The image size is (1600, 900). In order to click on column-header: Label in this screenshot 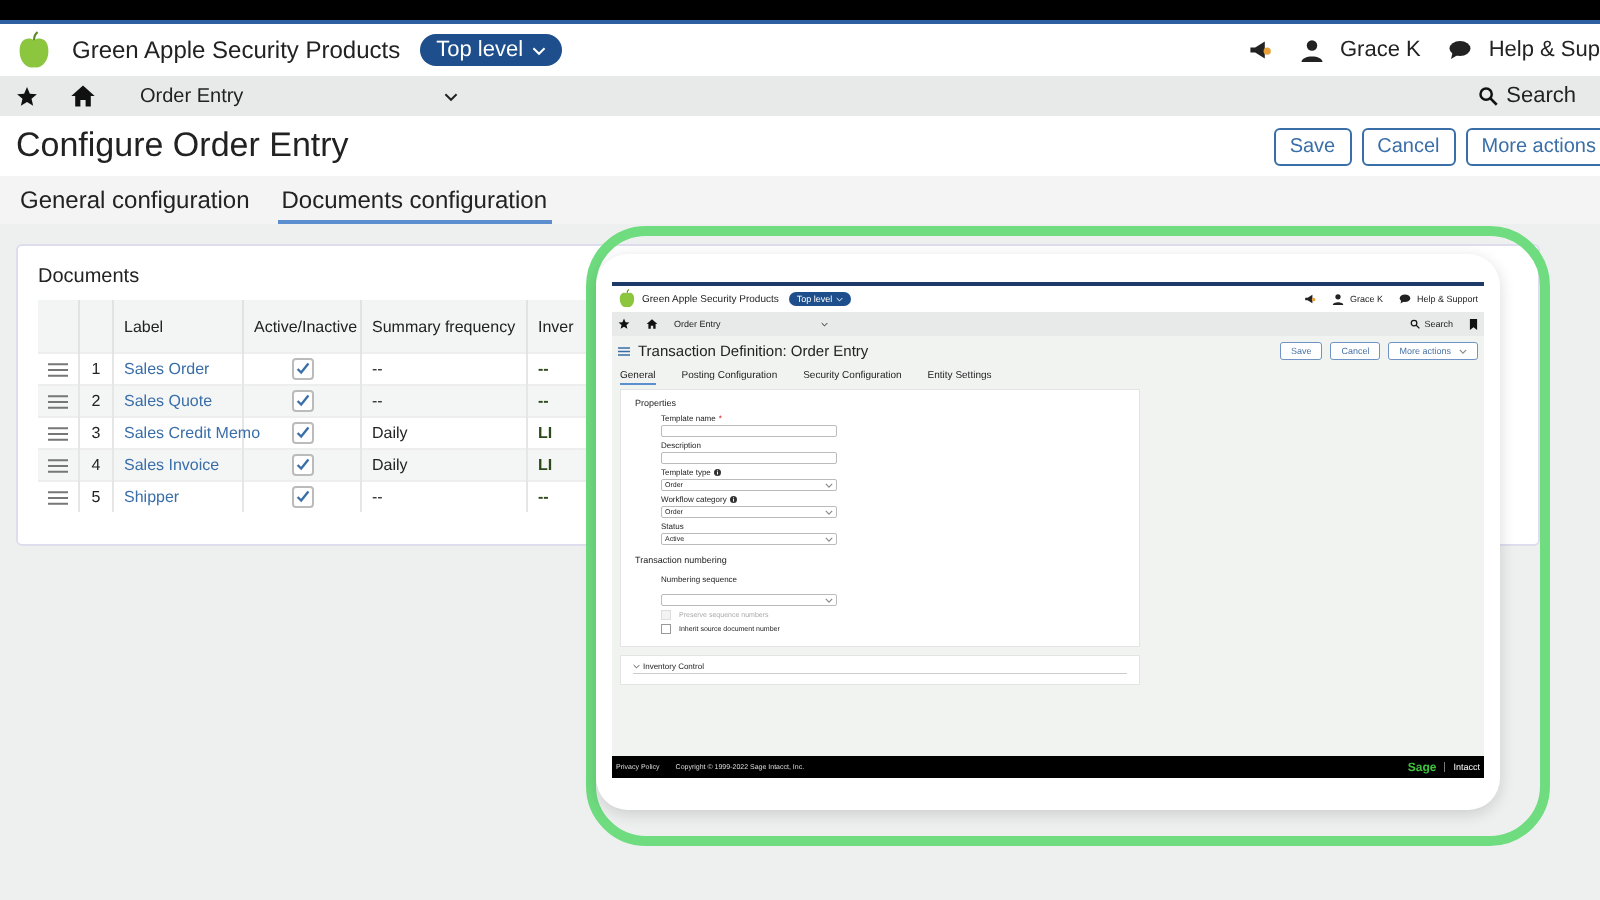, I will do `click(178, 326)`.